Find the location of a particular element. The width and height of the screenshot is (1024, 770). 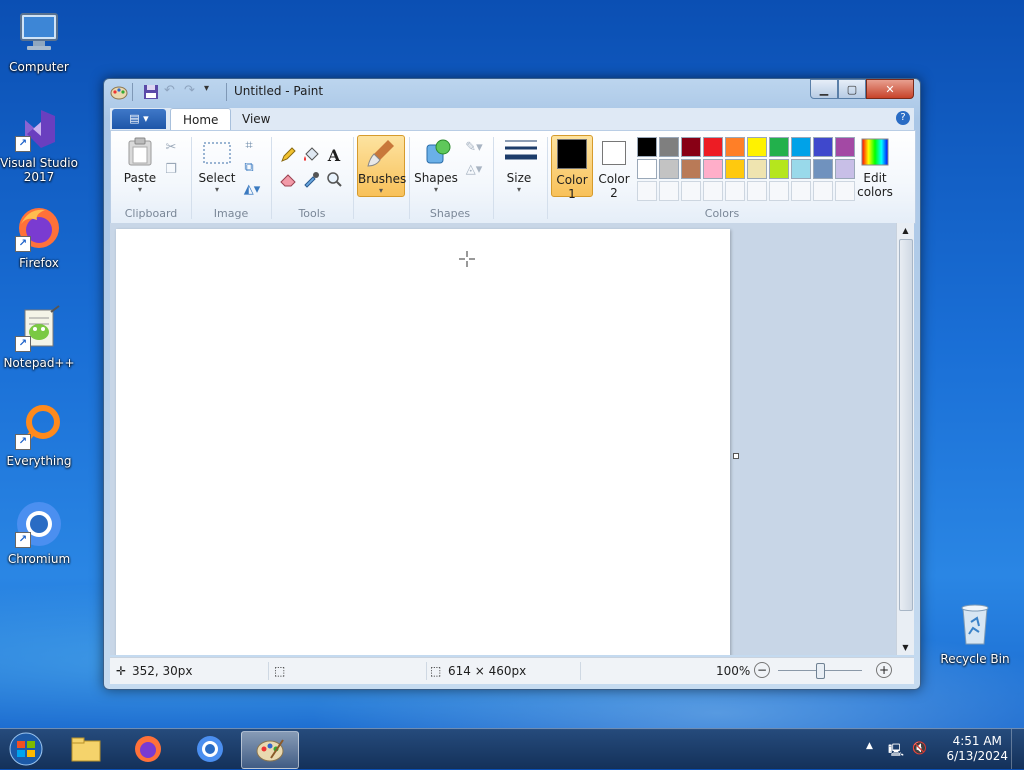

desktop-icon-everything: ↗ Everything is located at coordinates (39, 435).